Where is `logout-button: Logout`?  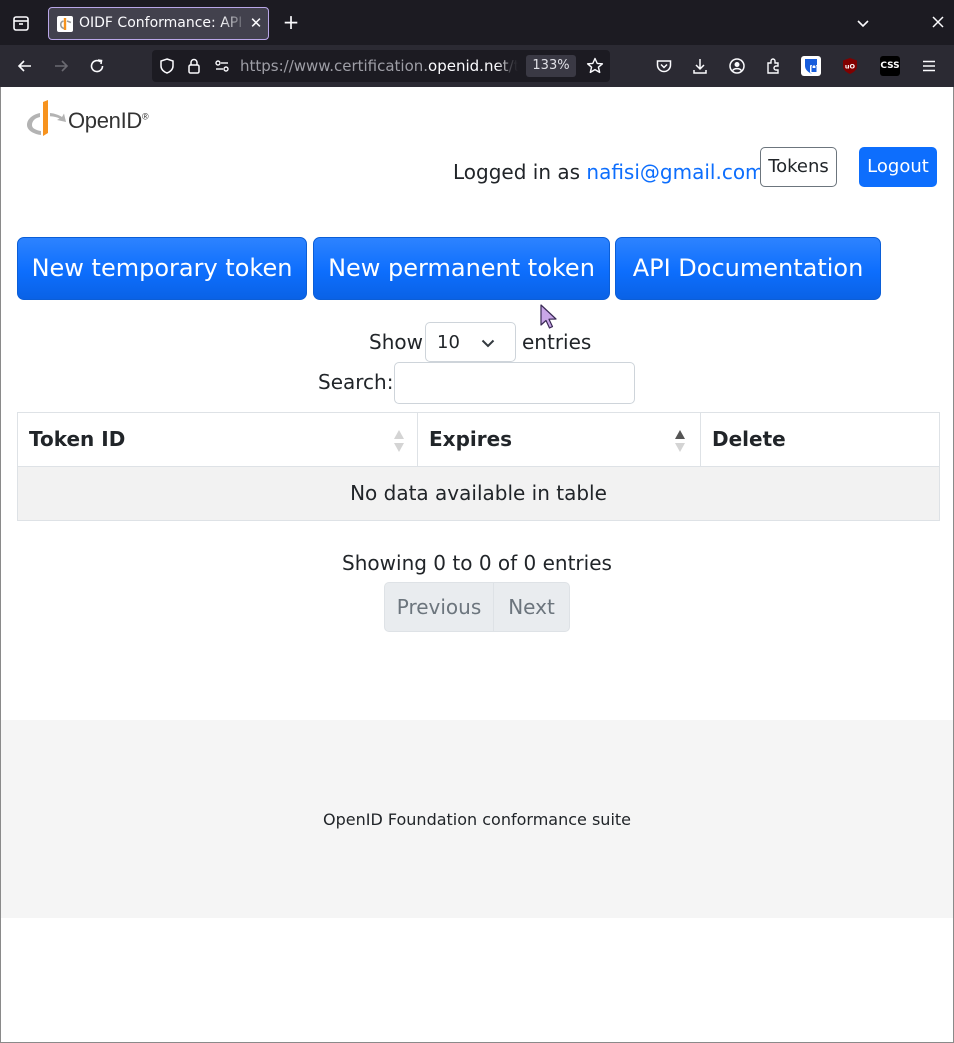
logout-button: Logout is located at coordinates (898, 167).